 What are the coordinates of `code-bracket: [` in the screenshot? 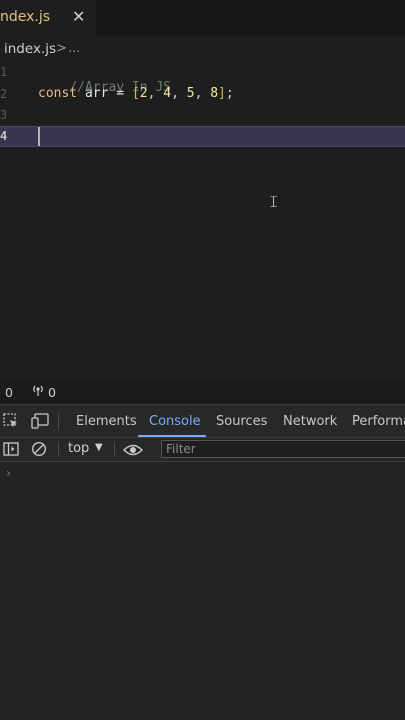 It's located at (135, 93).